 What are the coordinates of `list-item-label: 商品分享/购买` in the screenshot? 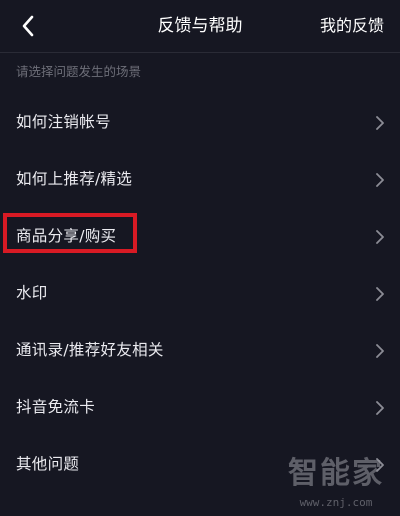 It's located at (66, 236).